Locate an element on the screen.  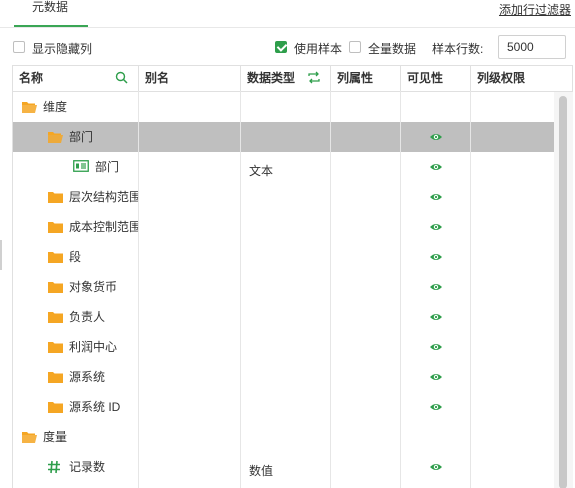
dimension-field-icon is located at coordinates (81, 166).